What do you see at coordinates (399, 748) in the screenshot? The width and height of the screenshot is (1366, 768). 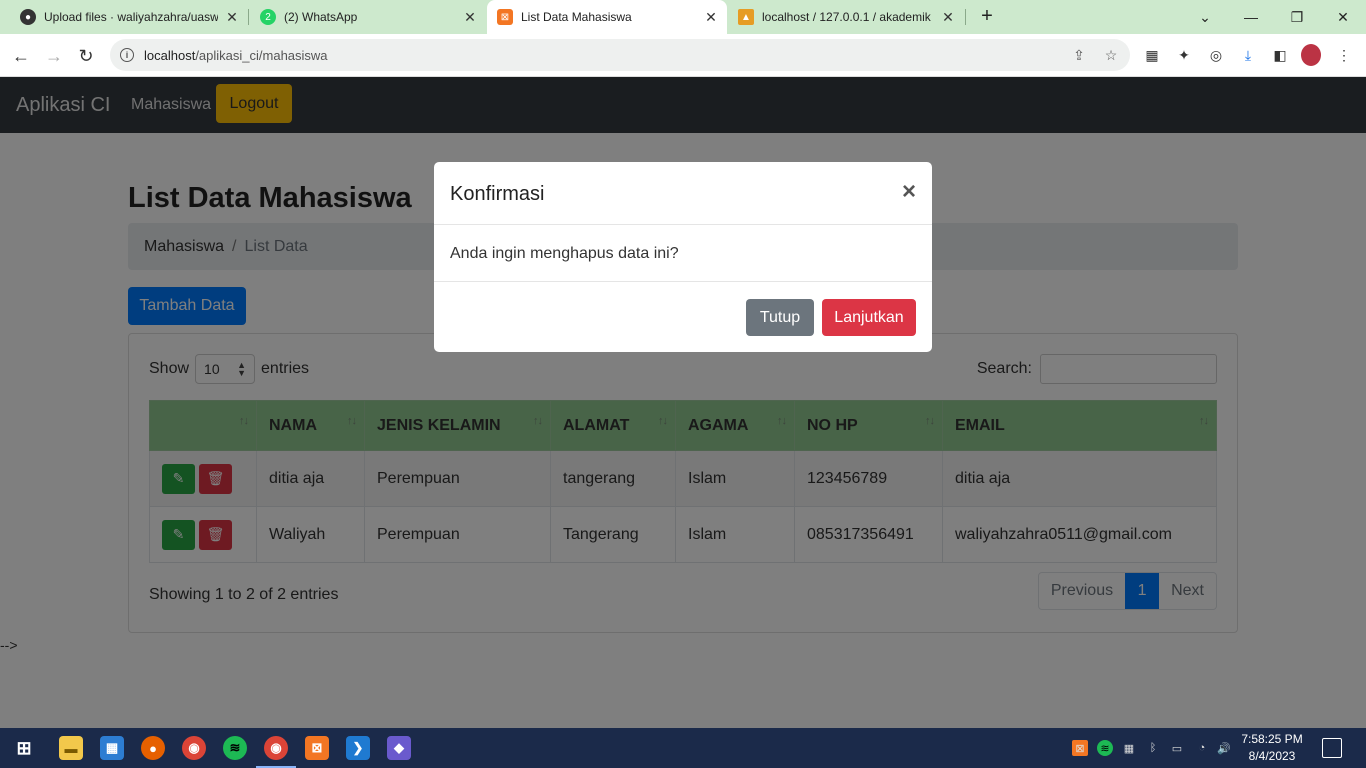 I see `app-launcher-icon: ◆` at bounding box center [399, 748].